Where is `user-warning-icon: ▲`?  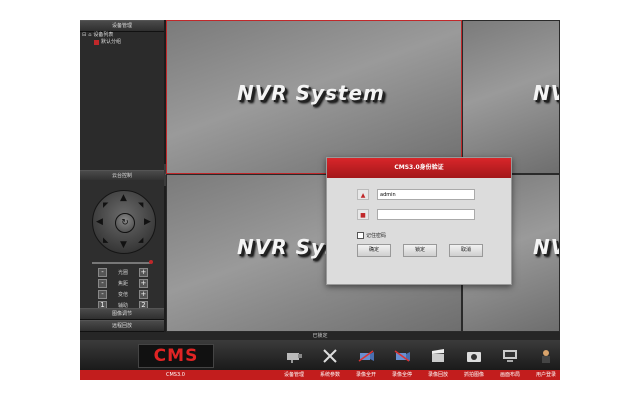
user-warning-icon: ▲ is located at coordinates (363, 194).